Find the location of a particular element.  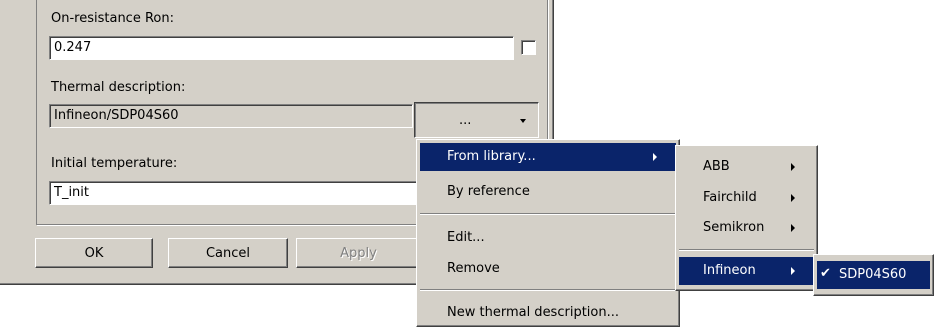

library-submenu: ABB Fairchild Semikron Infineon is located at coordinates (746, 218).